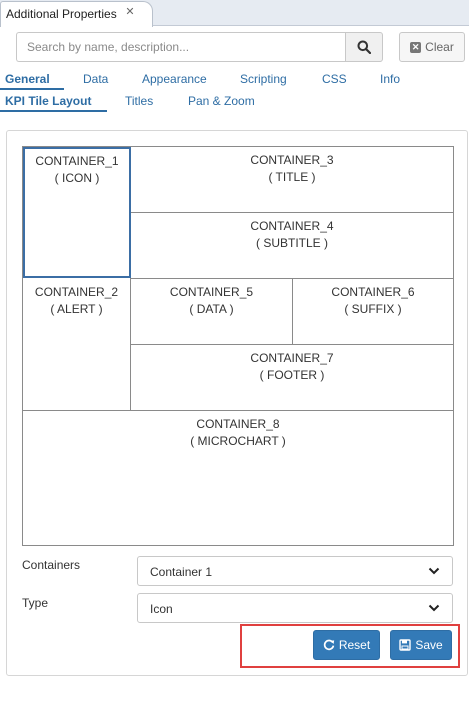  I want to click on container-role: ( ICON ), so click(77, 178).